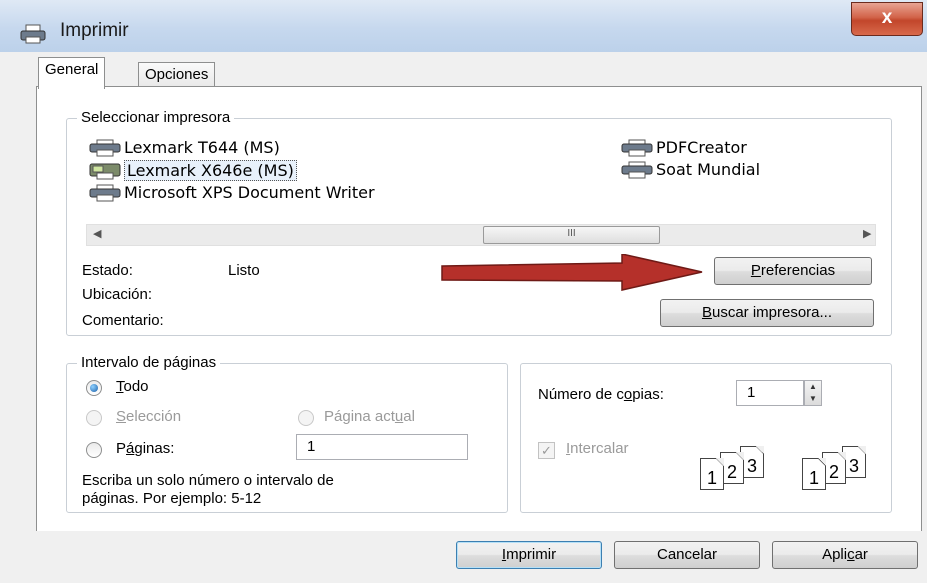  Describe the element at coordinates (172, 498) in the screenshot. I see `page-range-hint-line2: páginas. Por ejemplo: 5-12` at that location.